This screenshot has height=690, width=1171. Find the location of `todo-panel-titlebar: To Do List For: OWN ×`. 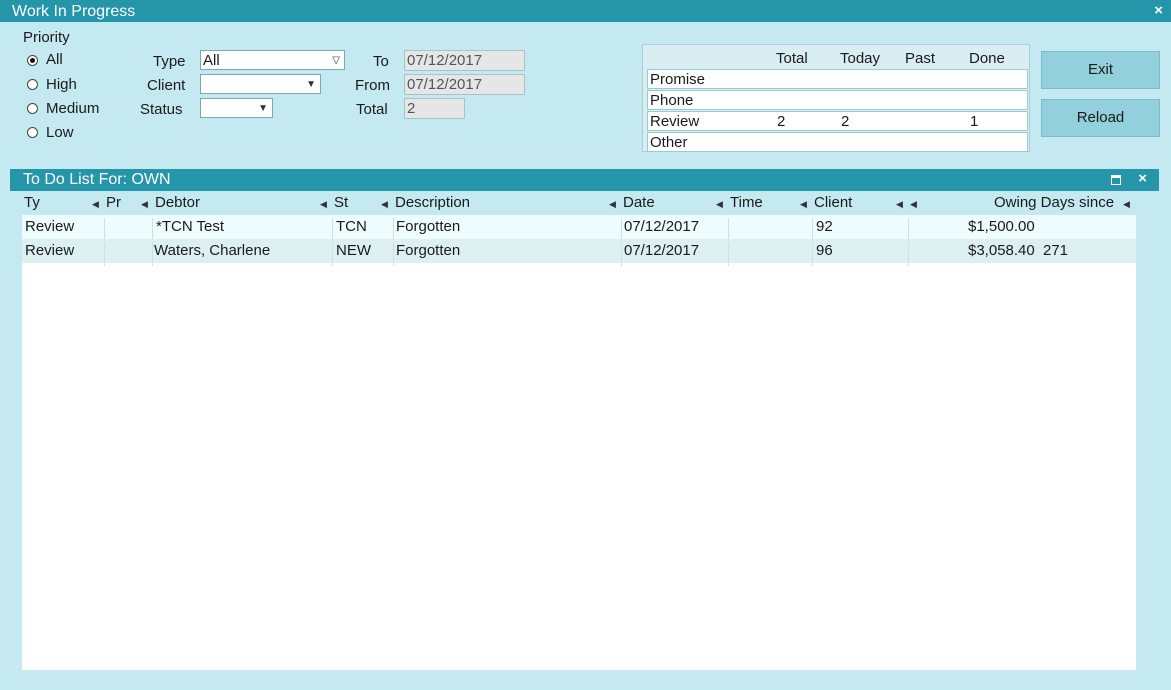

todo-panel-titlebar: To Do List For: OWN × is located at coordinates (584, 180).